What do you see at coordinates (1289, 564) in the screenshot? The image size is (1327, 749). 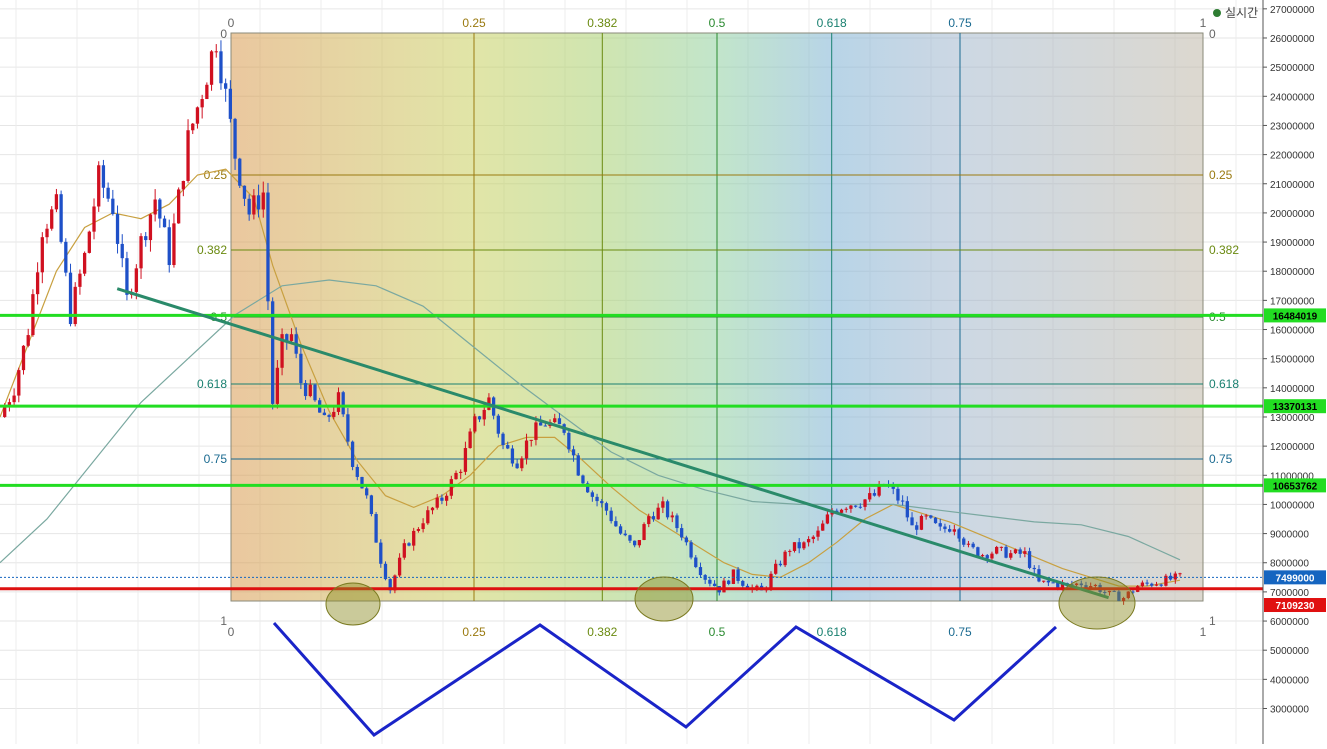 I see `y-tick-label: 8000000` at bounding box center [1289, 564].